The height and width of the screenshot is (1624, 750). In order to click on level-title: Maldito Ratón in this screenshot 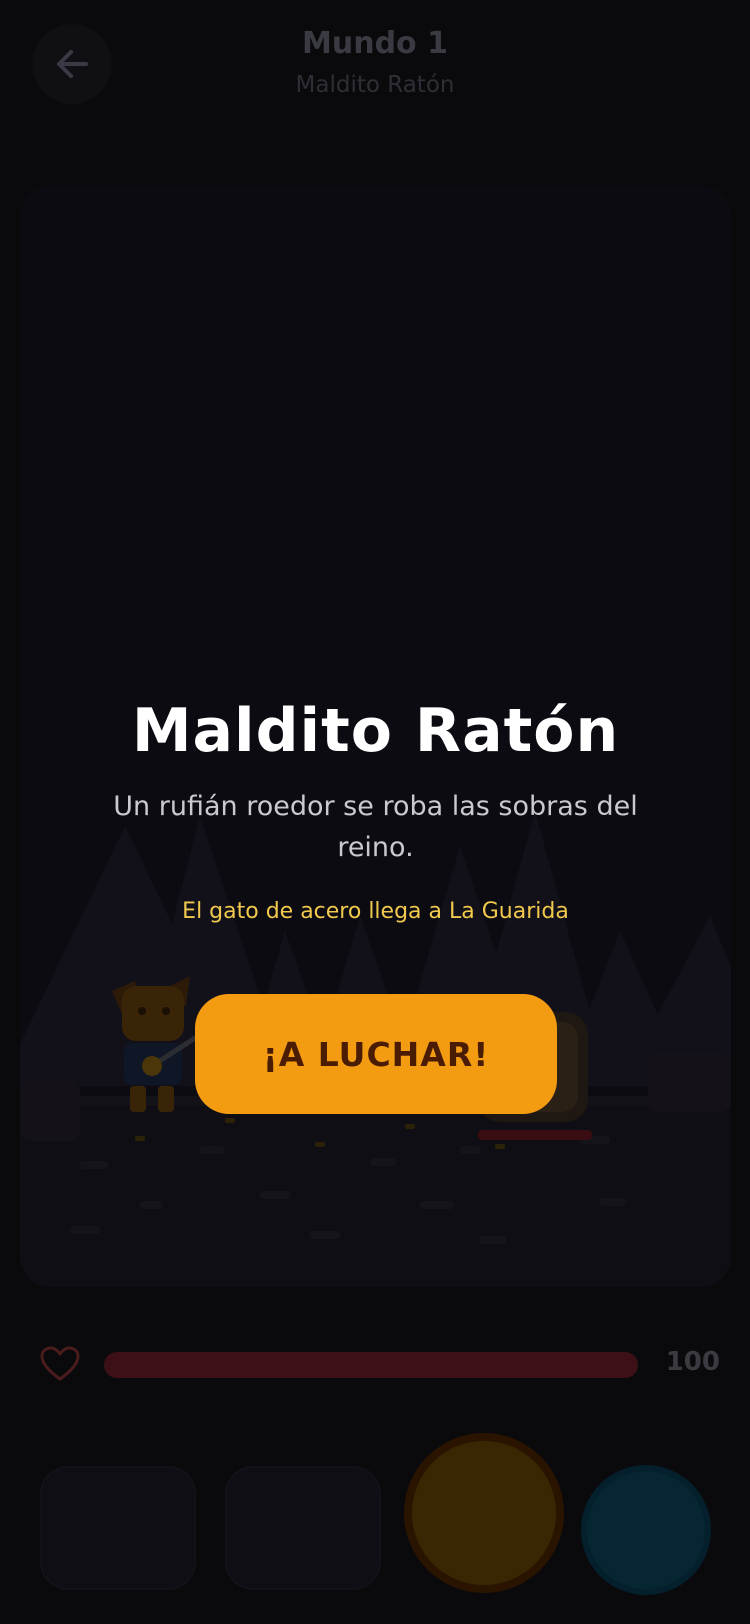, I will do `click(375, 731)`.